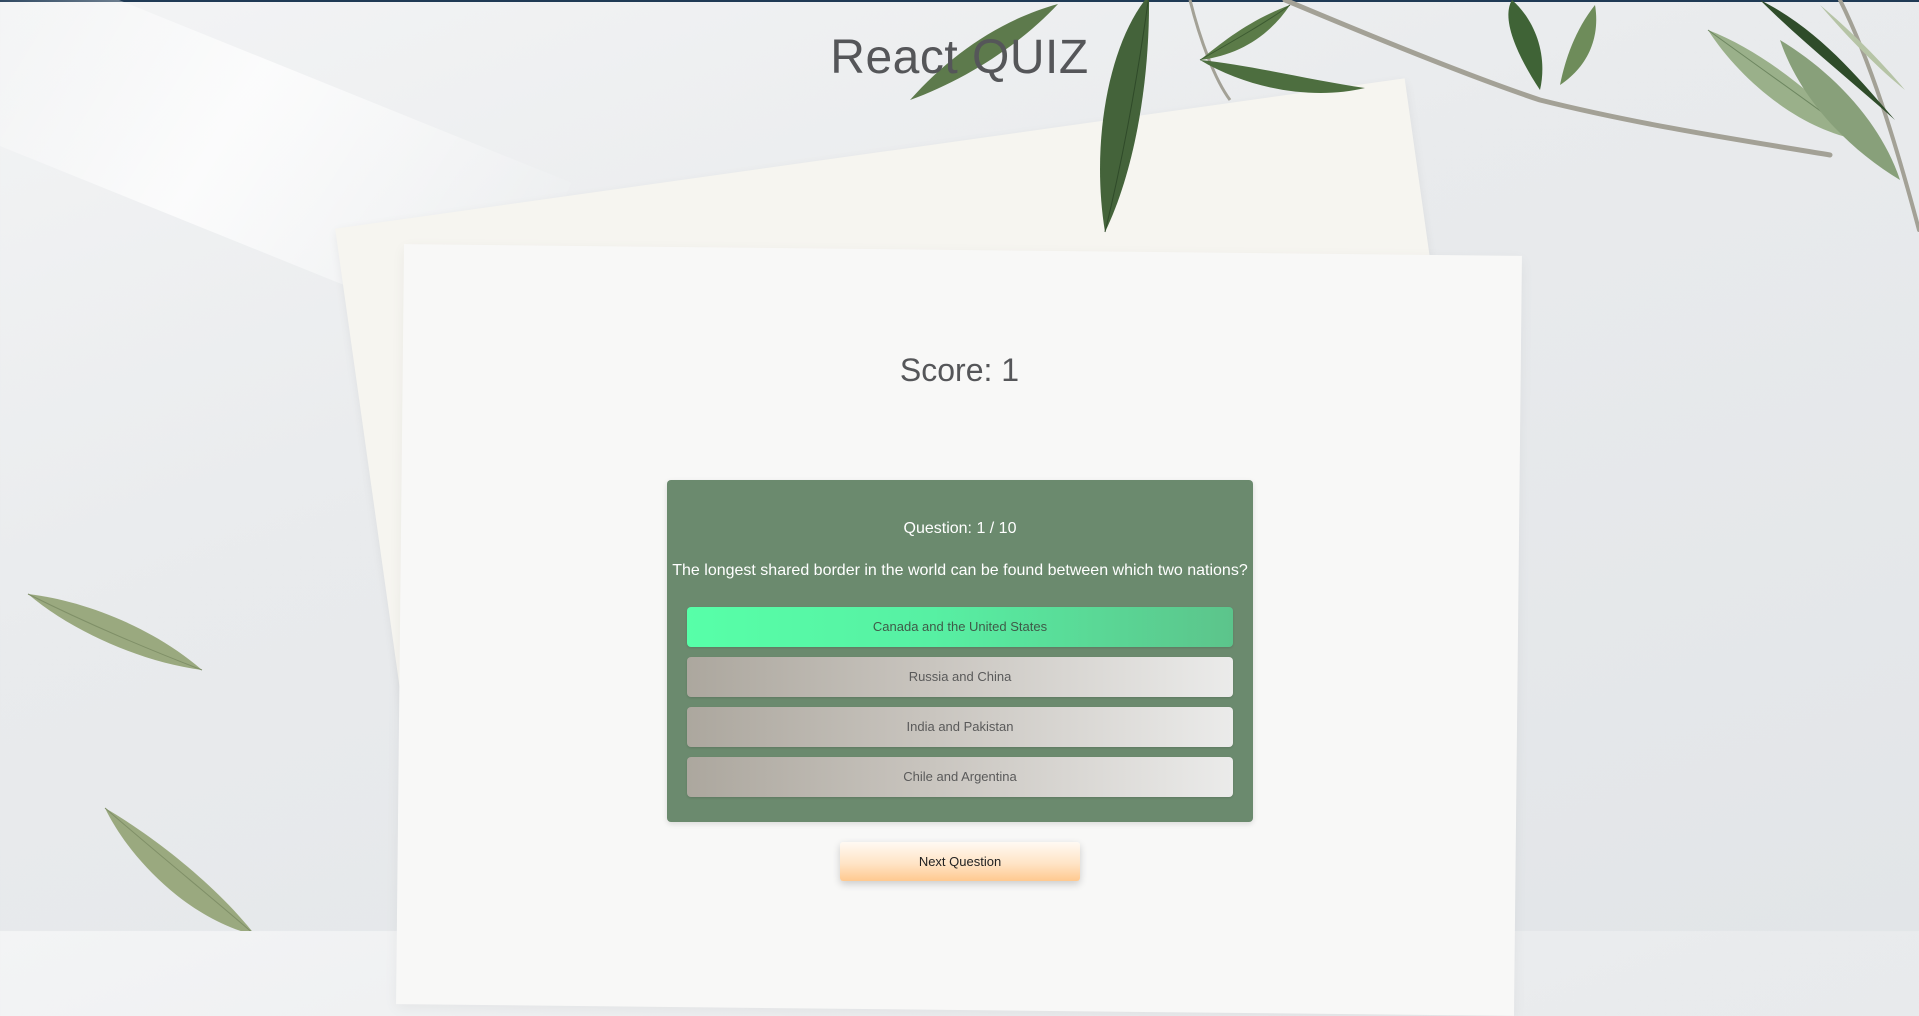  I want to click on app-title: React QUIZ, so click(959, 57).